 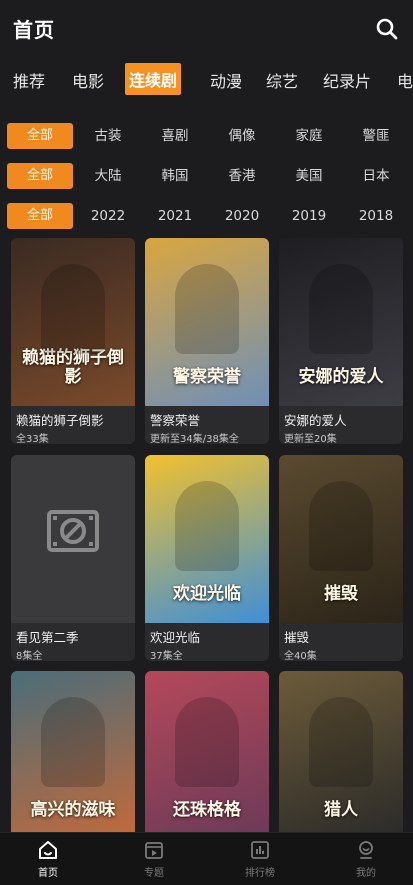 I want to click on show-title: 看见第二季, so click(x=47, y=637).